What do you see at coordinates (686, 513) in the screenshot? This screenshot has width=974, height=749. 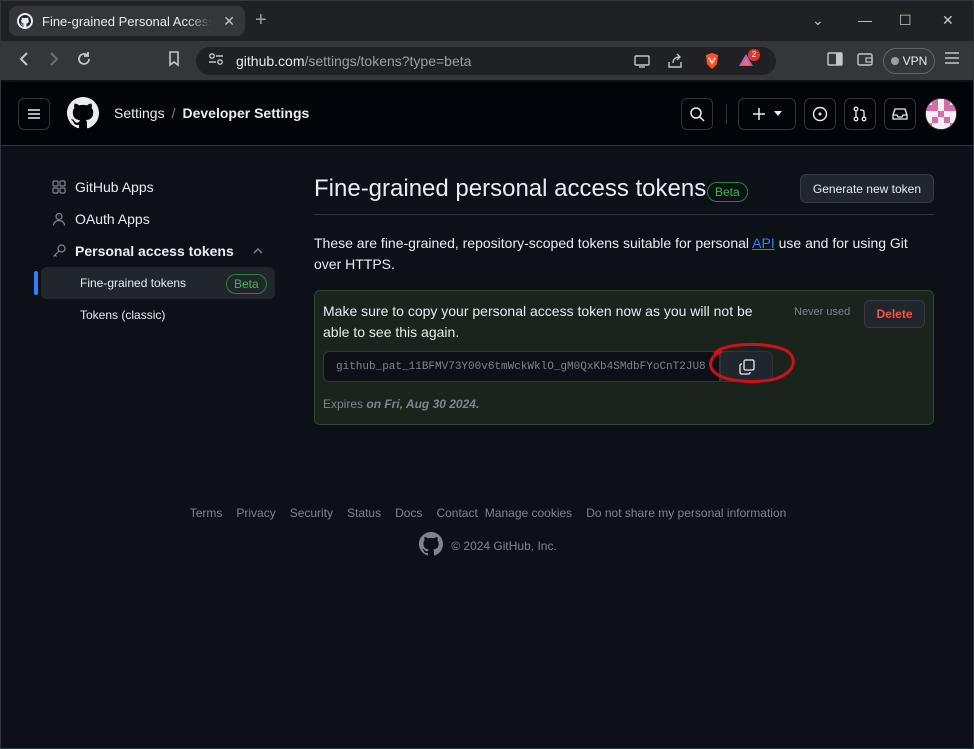 I see `footer-link-do-not-share: Do not share my personal information` at bounding box center [686, 513].